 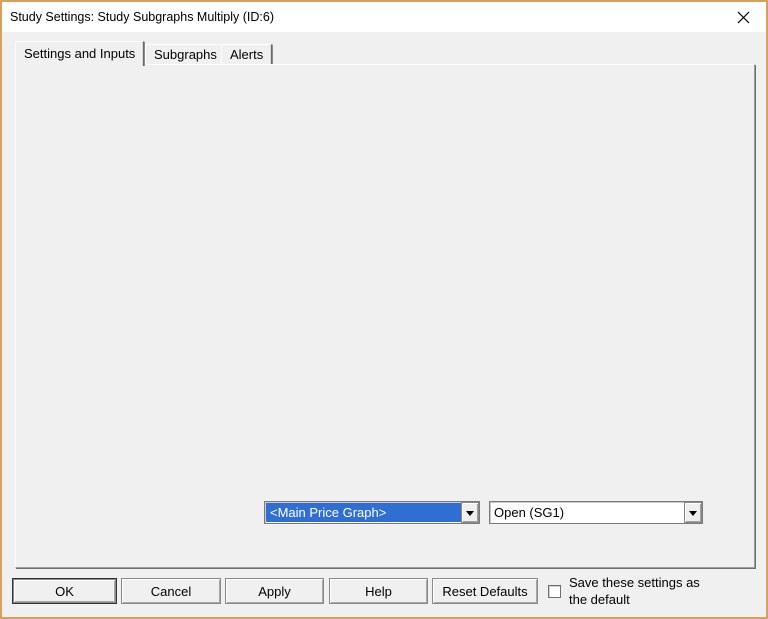 I want to click on cancel-button: Cancel, so click(x=171, y=591).